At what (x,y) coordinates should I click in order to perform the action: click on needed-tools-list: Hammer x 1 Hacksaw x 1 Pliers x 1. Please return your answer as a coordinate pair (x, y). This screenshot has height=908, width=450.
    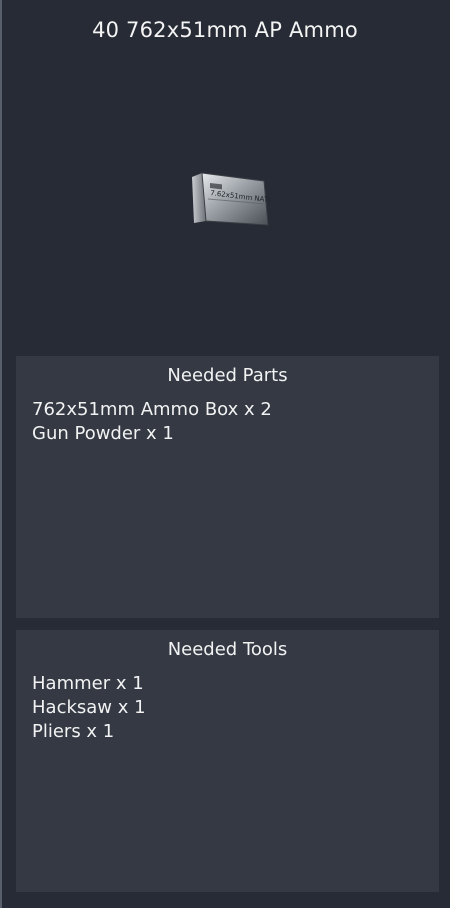
    Looking at the image, I should click on (89, 708).